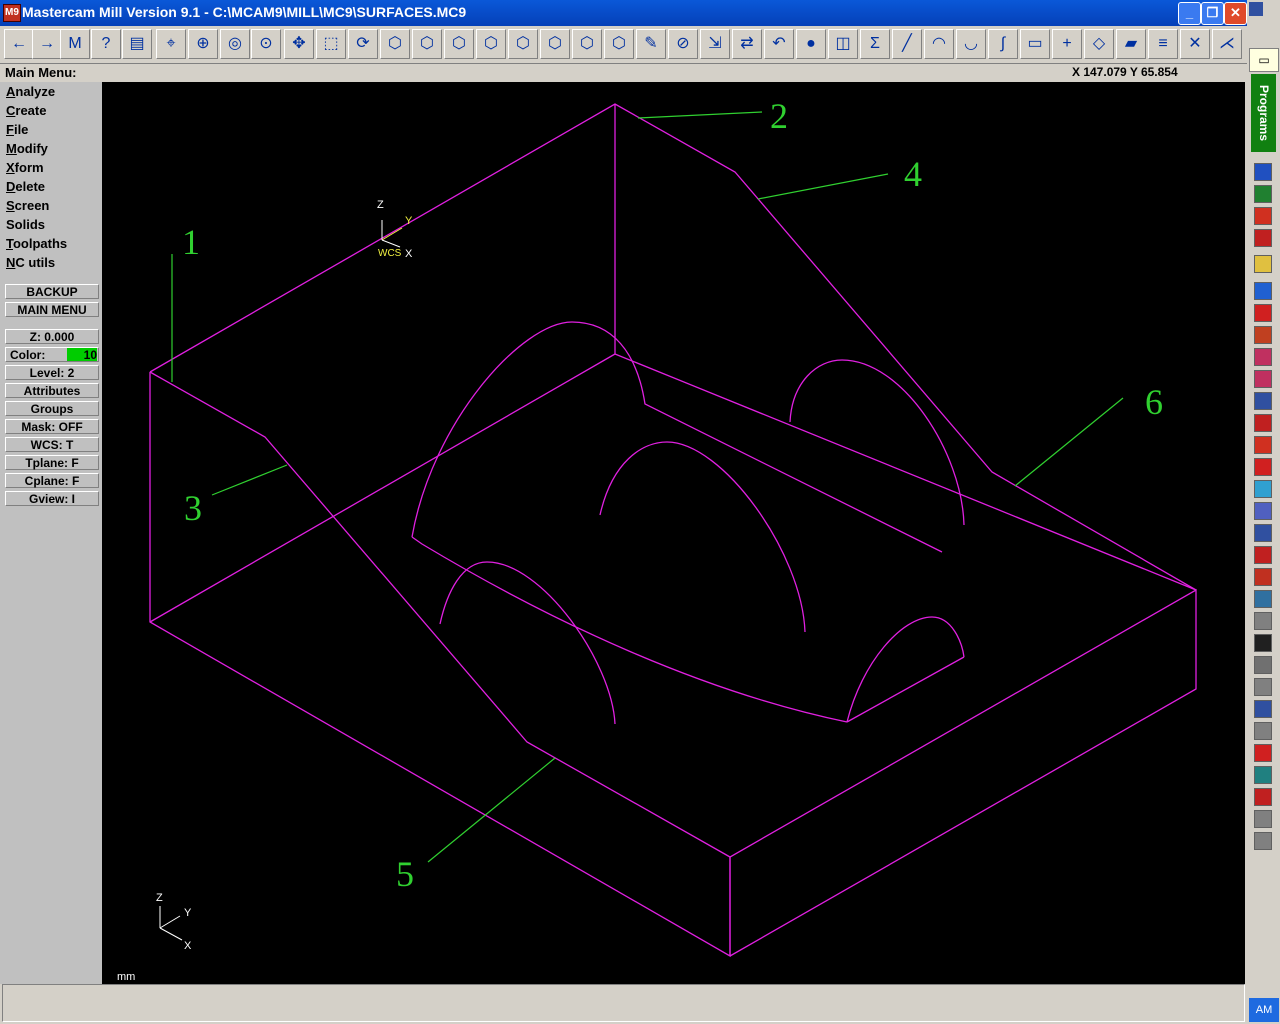  What do you see at coordinates (1263, 113) in the screenshot?
I see `programs-button: Programs` at bounding box center [1263, 113].